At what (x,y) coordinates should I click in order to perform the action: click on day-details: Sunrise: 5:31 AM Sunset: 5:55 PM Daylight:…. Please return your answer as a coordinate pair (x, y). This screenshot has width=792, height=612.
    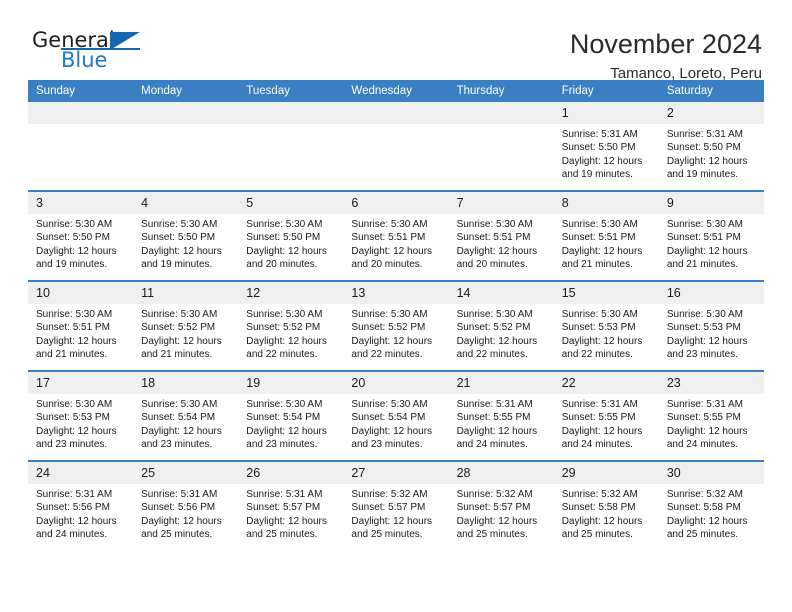
    Looking at the image, I should click on (606, 423).